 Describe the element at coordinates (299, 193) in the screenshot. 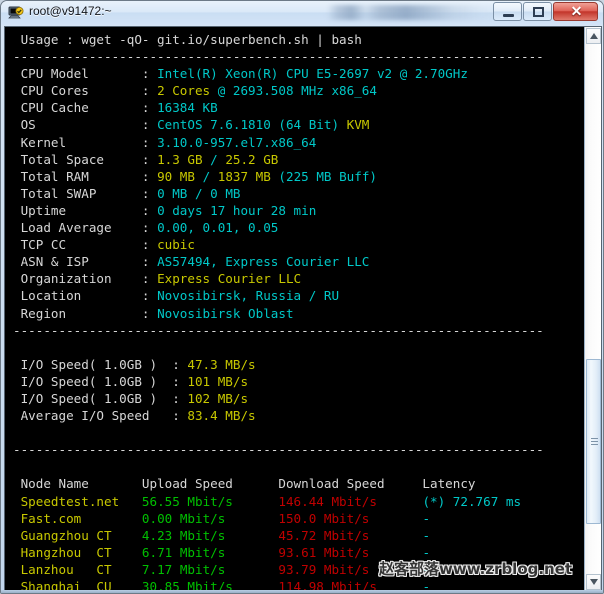

I see `system-info-row: Total SWAP : 0 MB / 0 MB` at that location.